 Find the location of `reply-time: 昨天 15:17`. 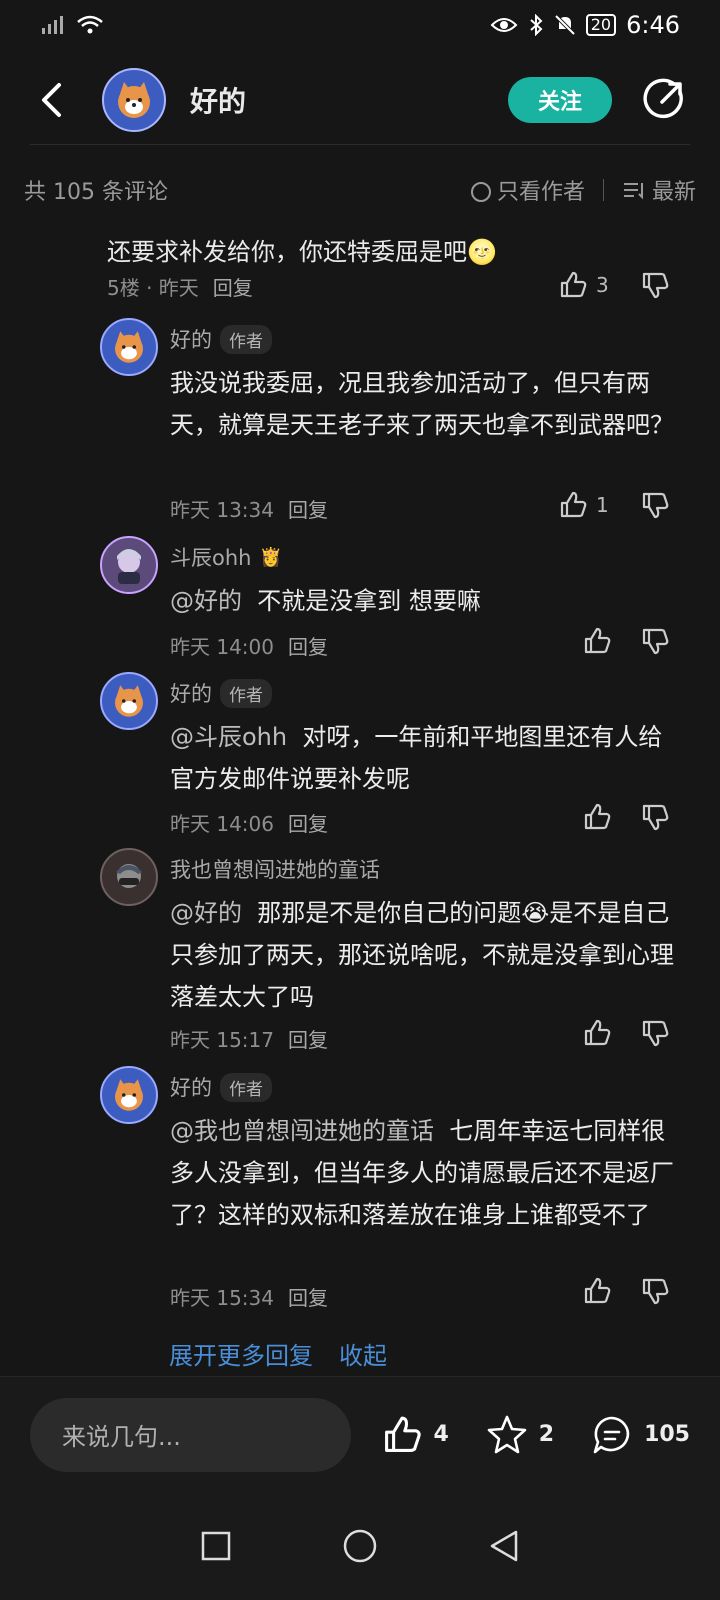

reply-time: 昨天 15:17 is located at coordinates (222, 1040).